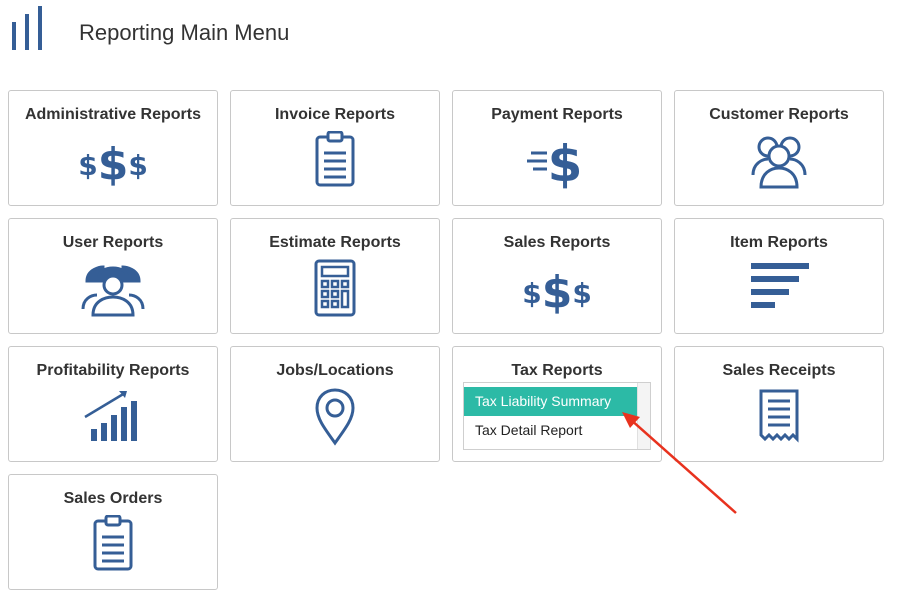  I want to click on tile-sales-reports: Sales Reports $$$, so click(557, 276).